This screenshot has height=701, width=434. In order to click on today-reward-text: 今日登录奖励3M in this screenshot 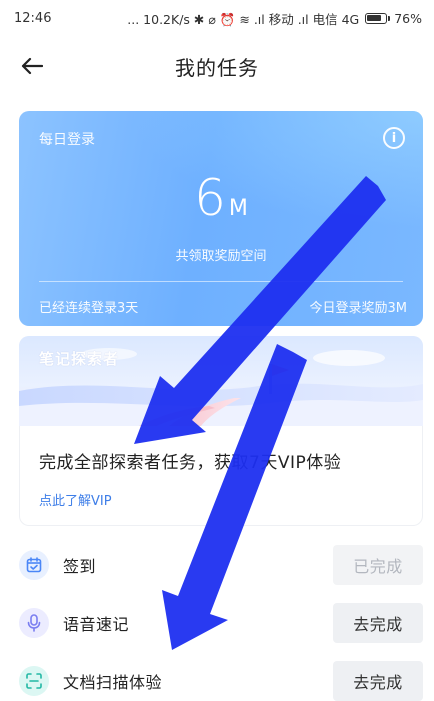, I will do `click(358, 308)`.